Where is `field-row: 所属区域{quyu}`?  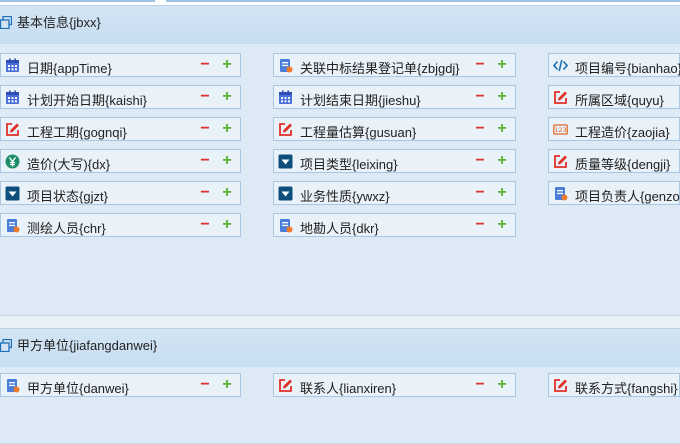 field-row: 所属区域{quyu} is located at coordinates (614, 97).